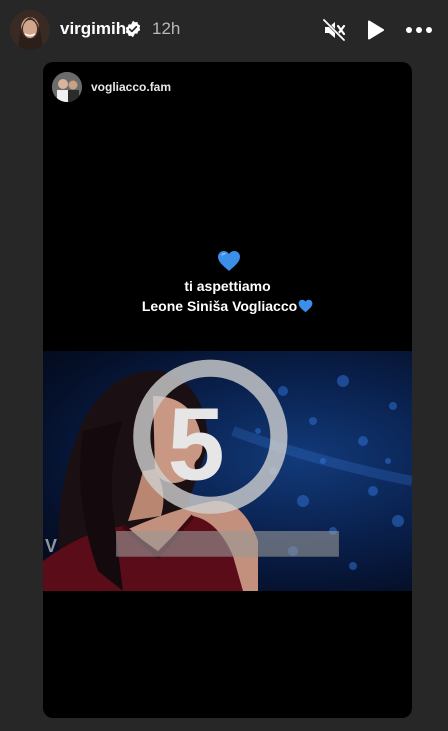 The height and width of the screenshot is (731, 448). I want to click on caption-line-1: ti aspettiamo, so click(227, 286).